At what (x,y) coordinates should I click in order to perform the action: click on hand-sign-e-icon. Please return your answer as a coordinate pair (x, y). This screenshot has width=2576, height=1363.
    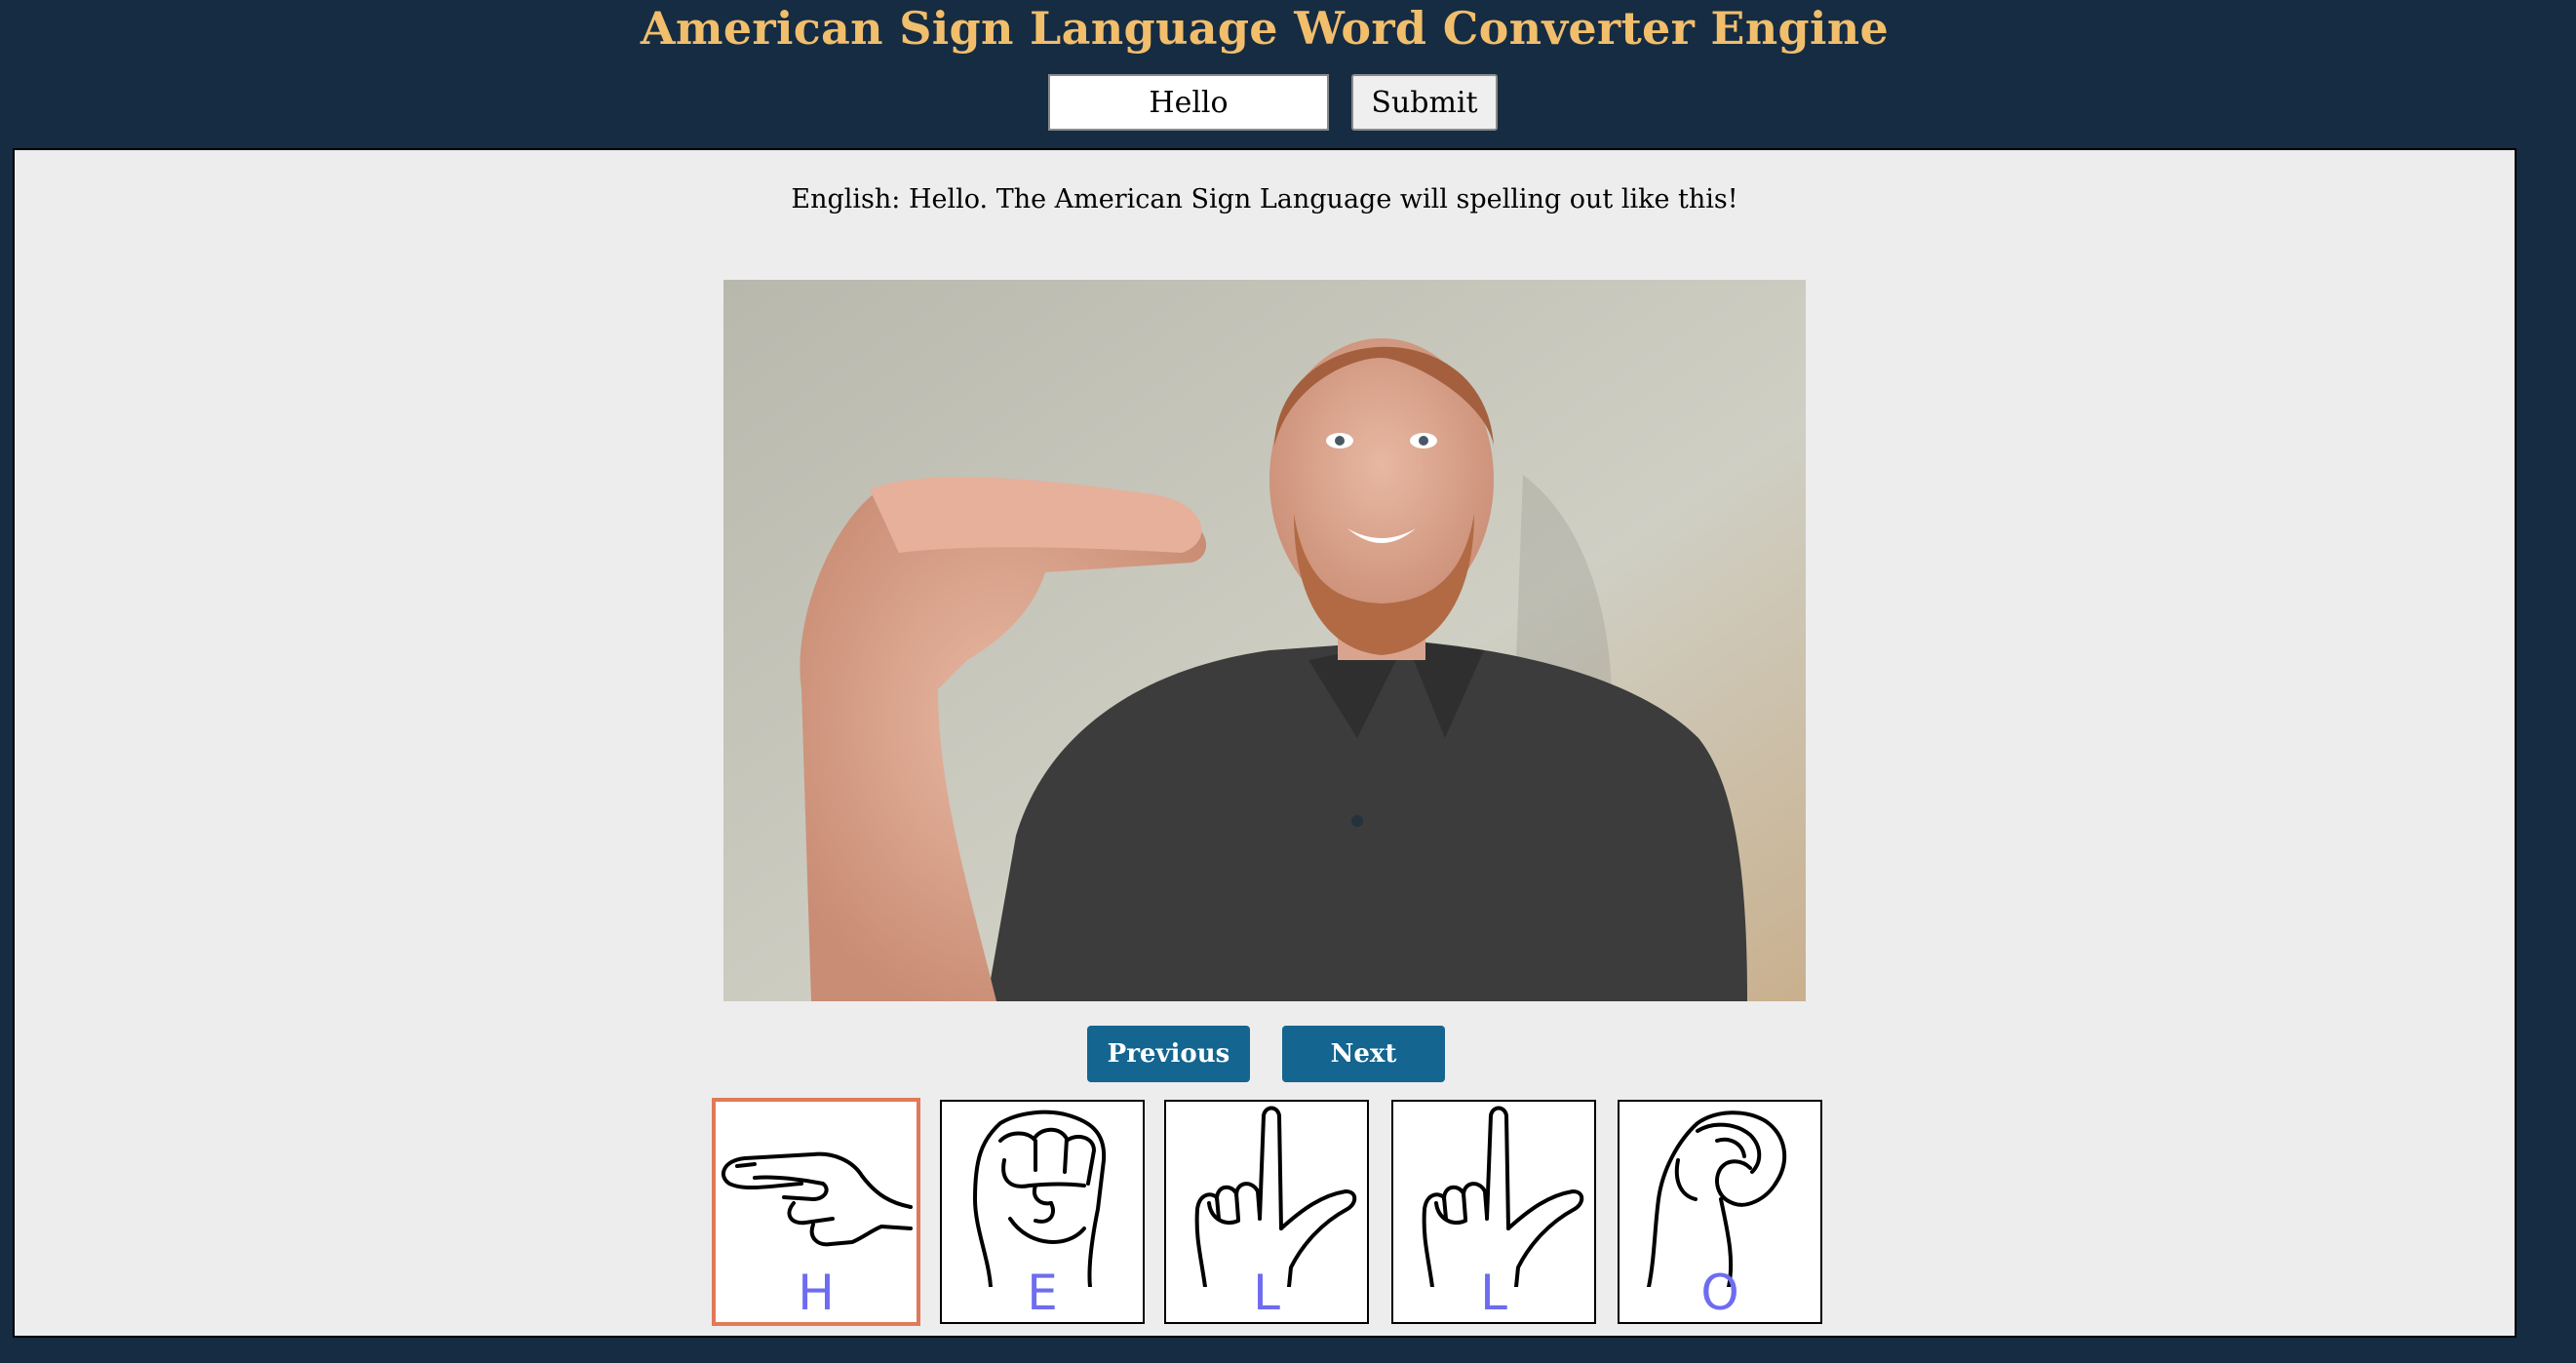
    Looking at the image, I should click on (1040, 1198).